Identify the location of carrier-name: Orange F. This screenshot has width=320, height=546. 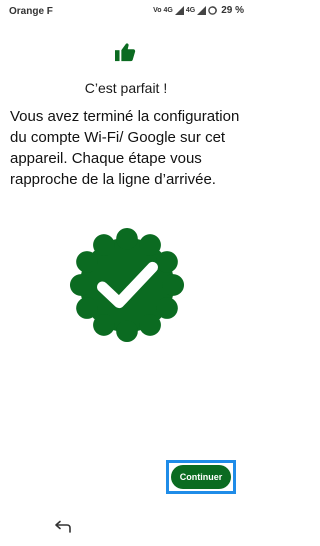
(31, 11).